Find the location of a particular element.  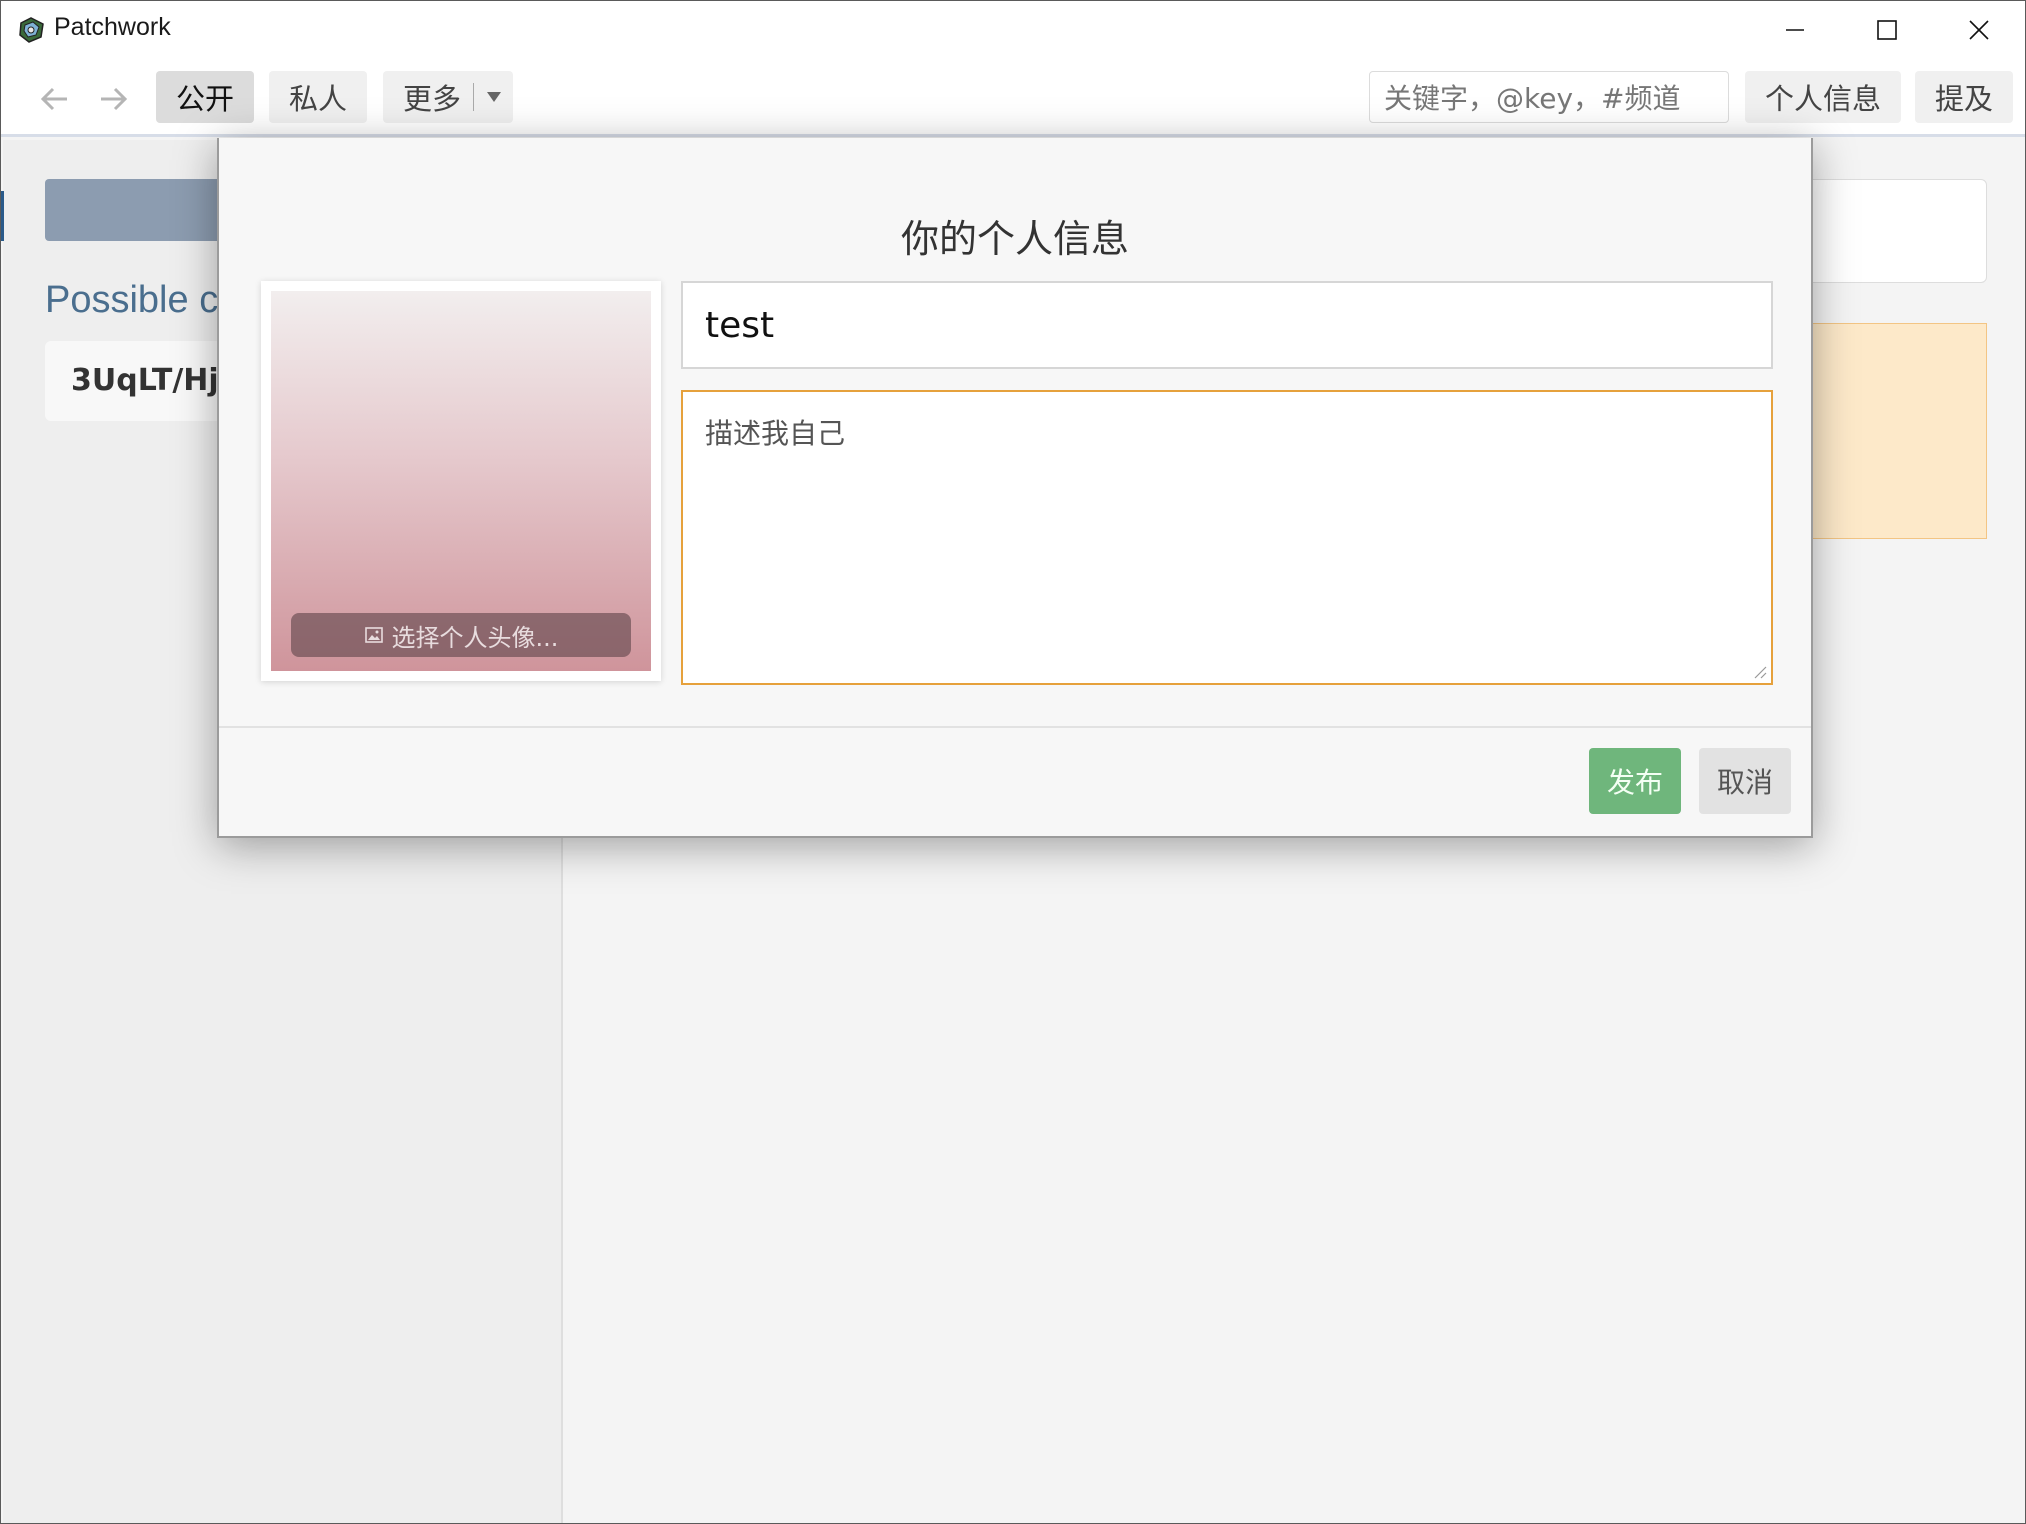

title-bar: Patchwork is located at coordinates (1013, 30).